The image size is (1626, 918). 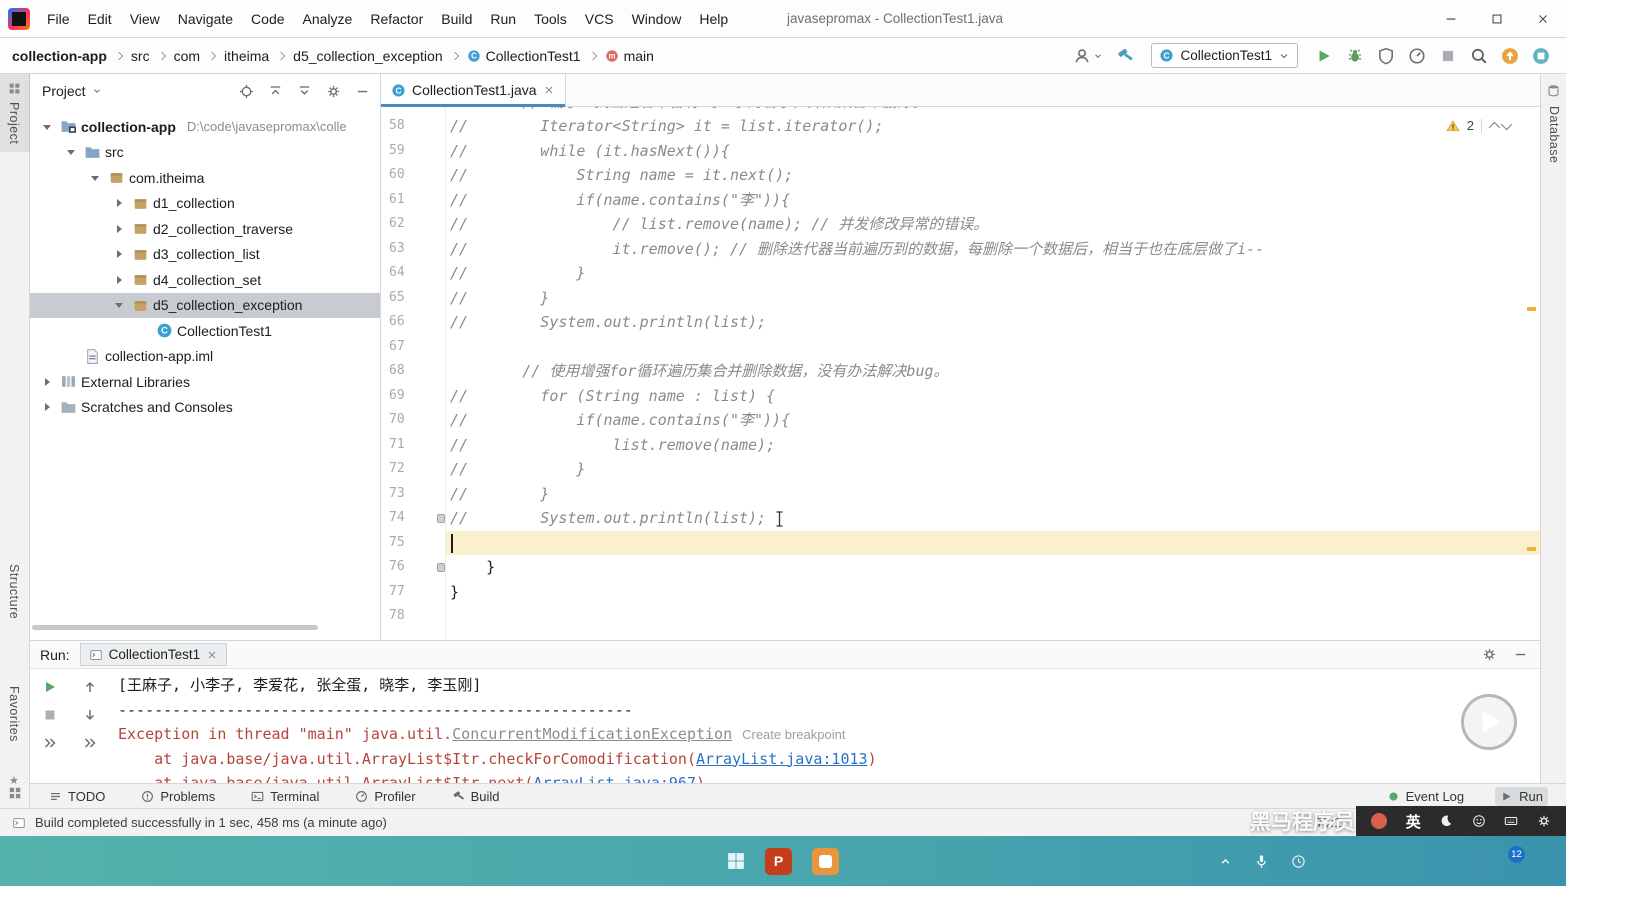 What do you see at coordinates (592, 734) in the screenshot?
I see `exception-class-link: ConcurrentModificationException` at bounding box center [592, 734].